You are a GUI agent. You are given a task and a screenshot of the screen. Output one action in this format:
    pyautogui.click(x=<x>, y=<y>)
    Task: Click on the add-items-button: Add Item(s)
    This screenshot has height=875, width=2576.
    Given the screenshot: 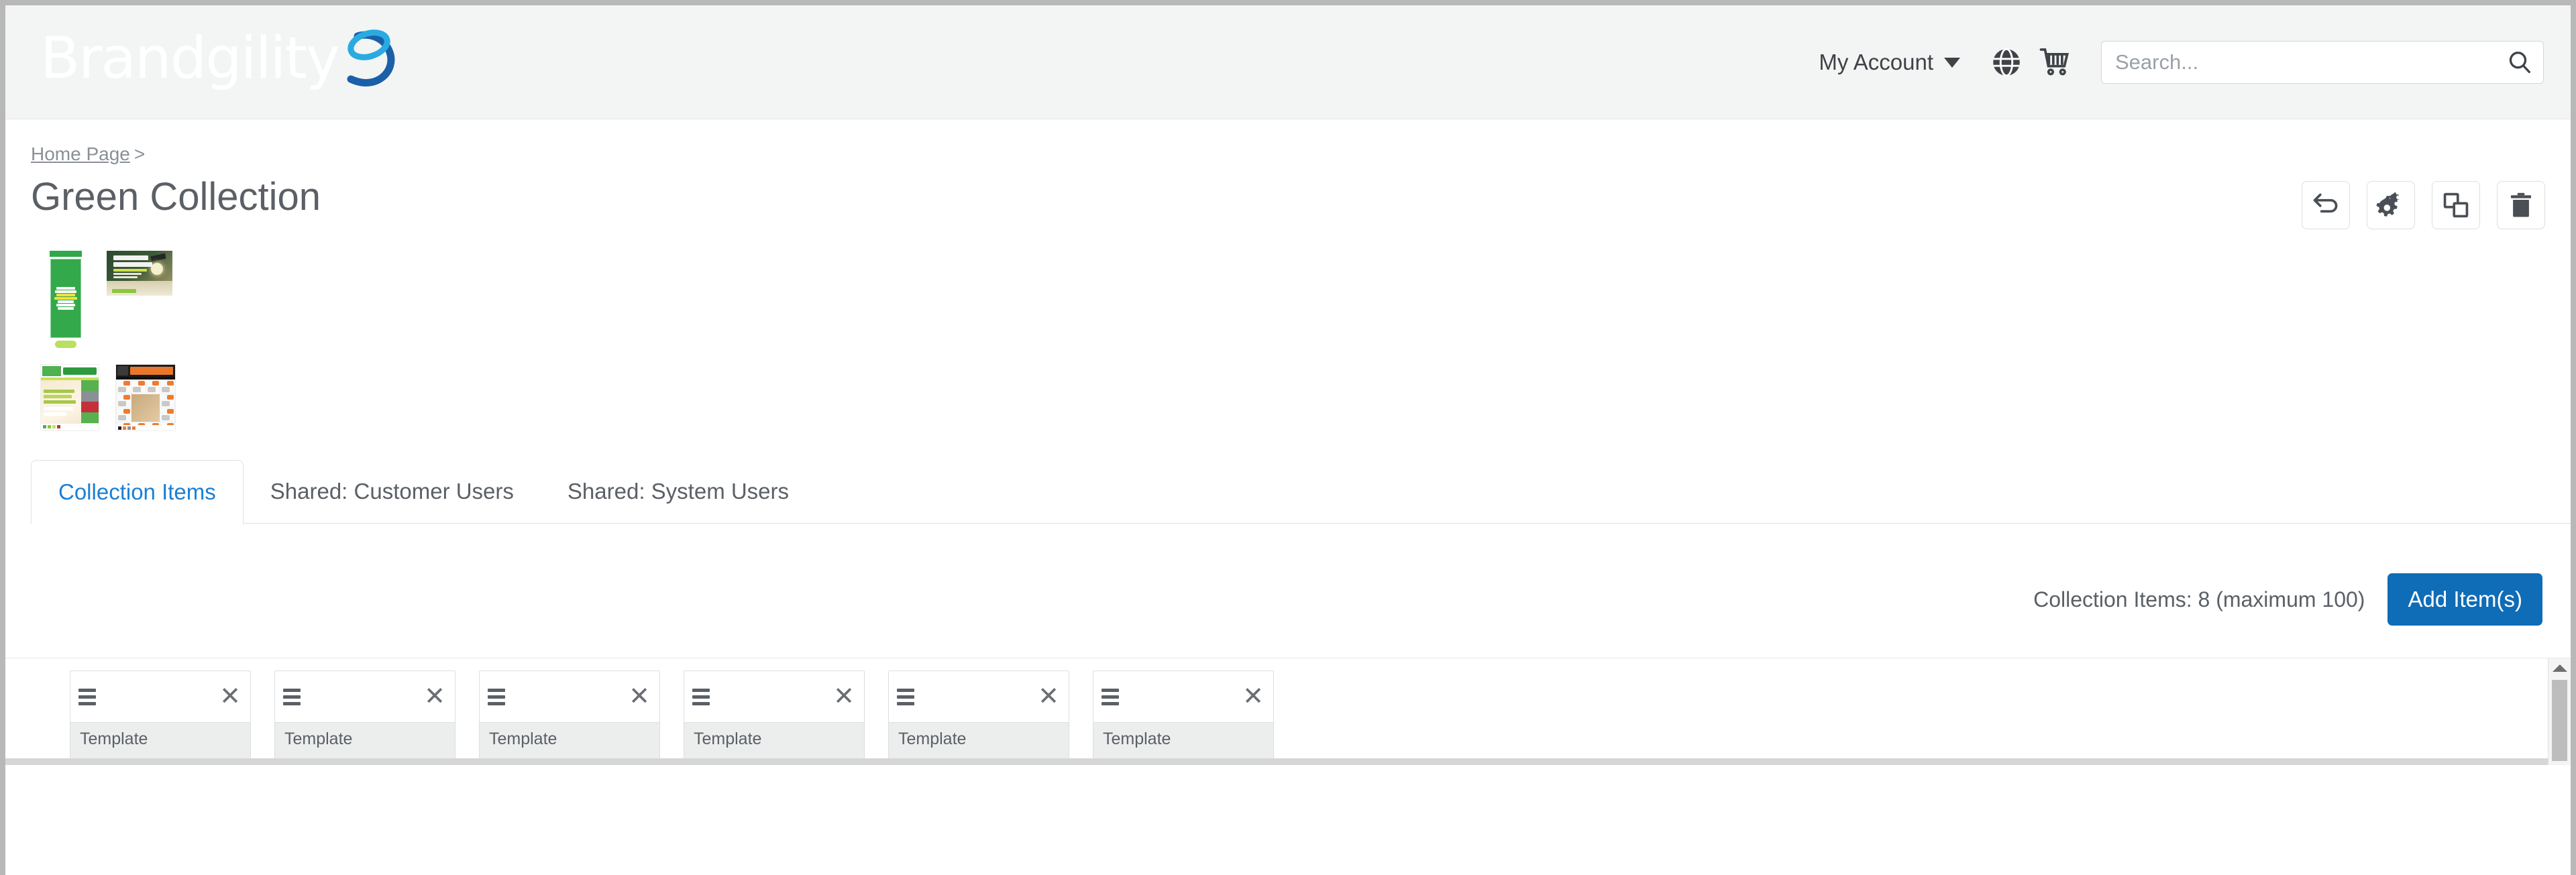 What is the action you would take?
    pyautogui.click(x=2464, y=599)
    